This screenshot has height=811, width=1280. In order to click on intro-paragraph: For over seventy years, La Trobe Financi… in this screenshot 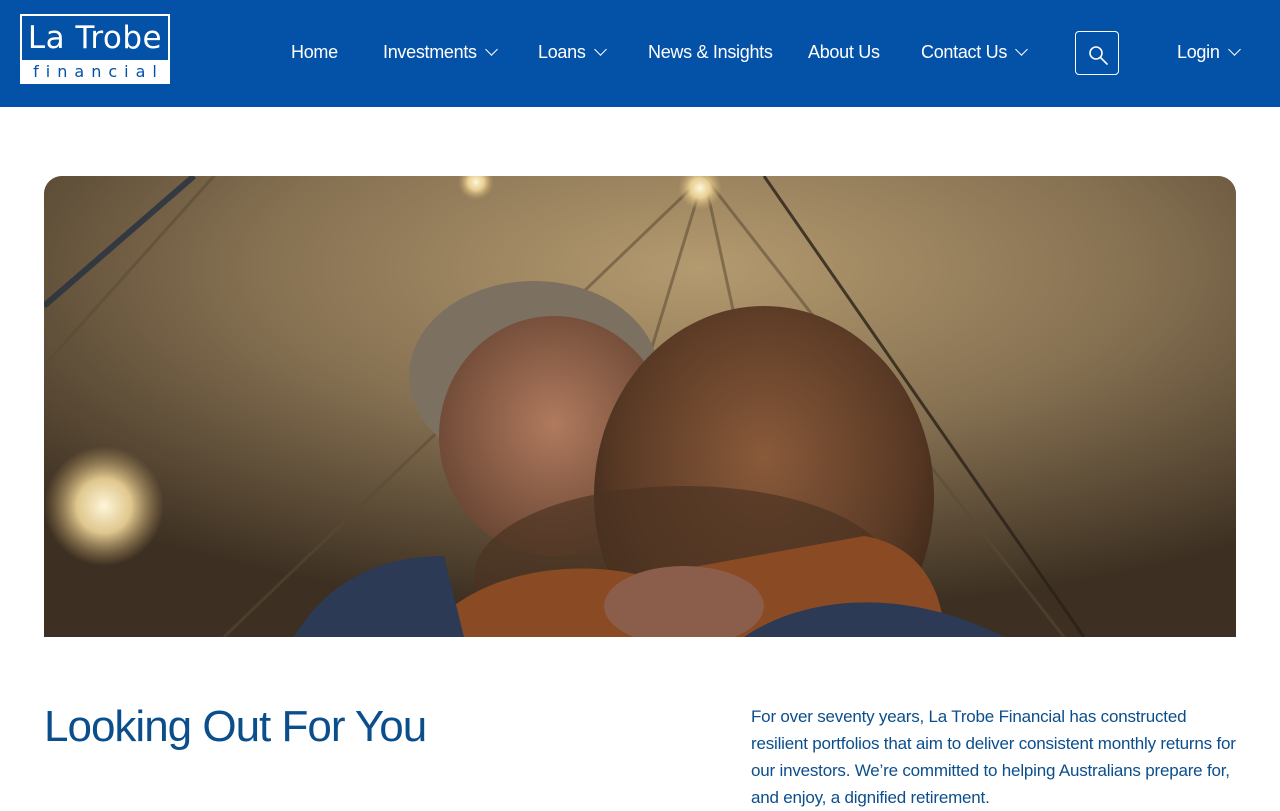, I will do `click(993, 757)`.